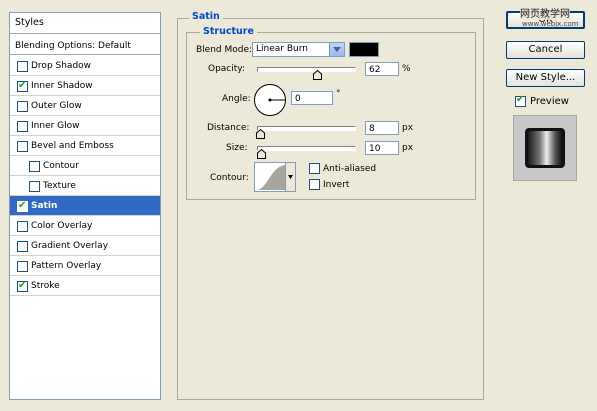  Describe the element at coordinates (85, 286) in the screenshot. I see `style-item-stroke: ✔ Stroke` at that location.